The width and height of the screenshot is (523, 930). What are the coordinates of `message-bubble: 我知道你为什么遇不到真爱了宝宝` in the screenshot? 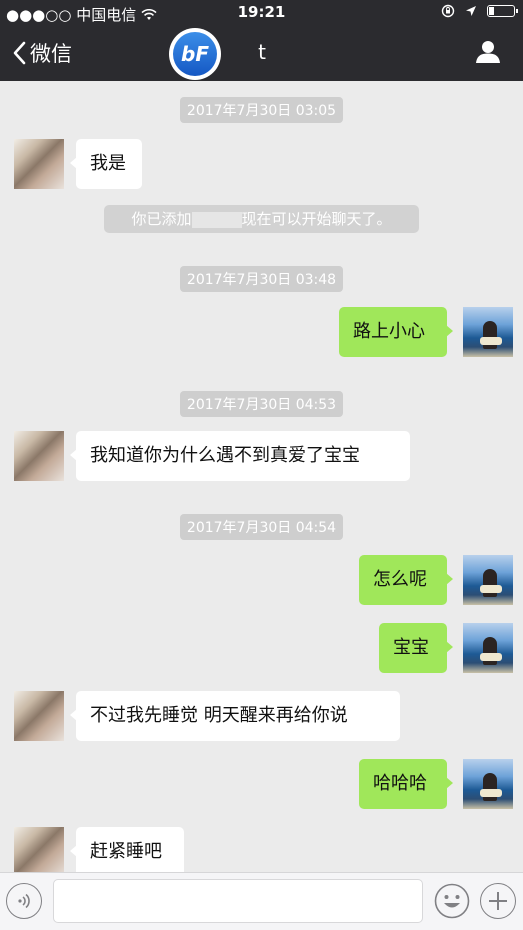 It's located at (243, 456).